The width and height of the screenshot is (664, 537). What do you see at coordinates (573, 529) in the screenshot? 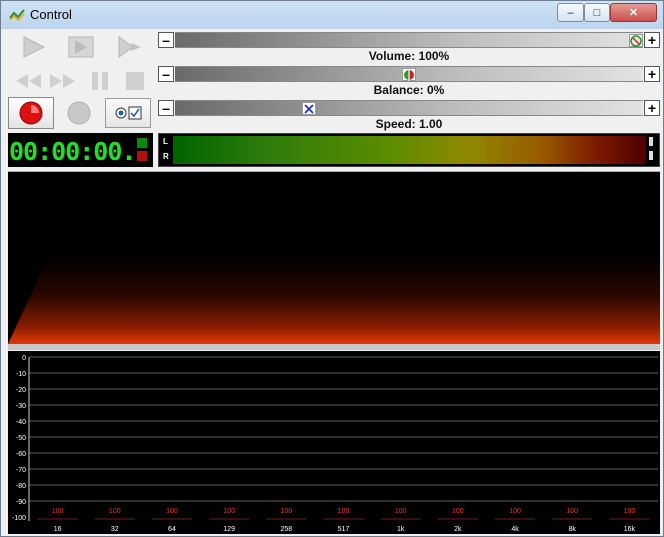
I see `frequency-tick-label: 8k` at bounding box center [573, 529].